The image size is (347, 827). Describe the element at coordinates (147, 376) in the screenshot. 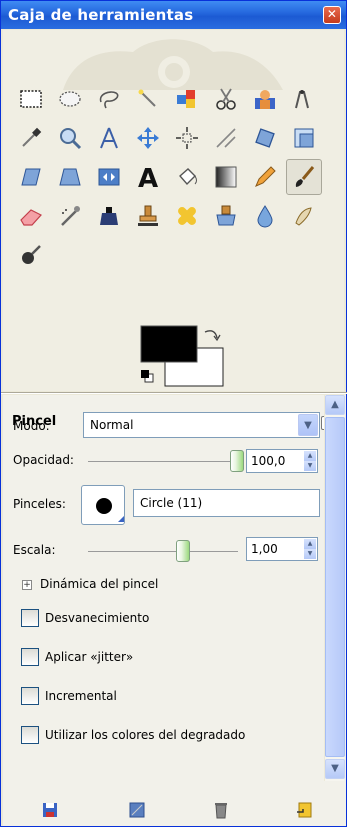

I see `default-colors-icon` at that location.